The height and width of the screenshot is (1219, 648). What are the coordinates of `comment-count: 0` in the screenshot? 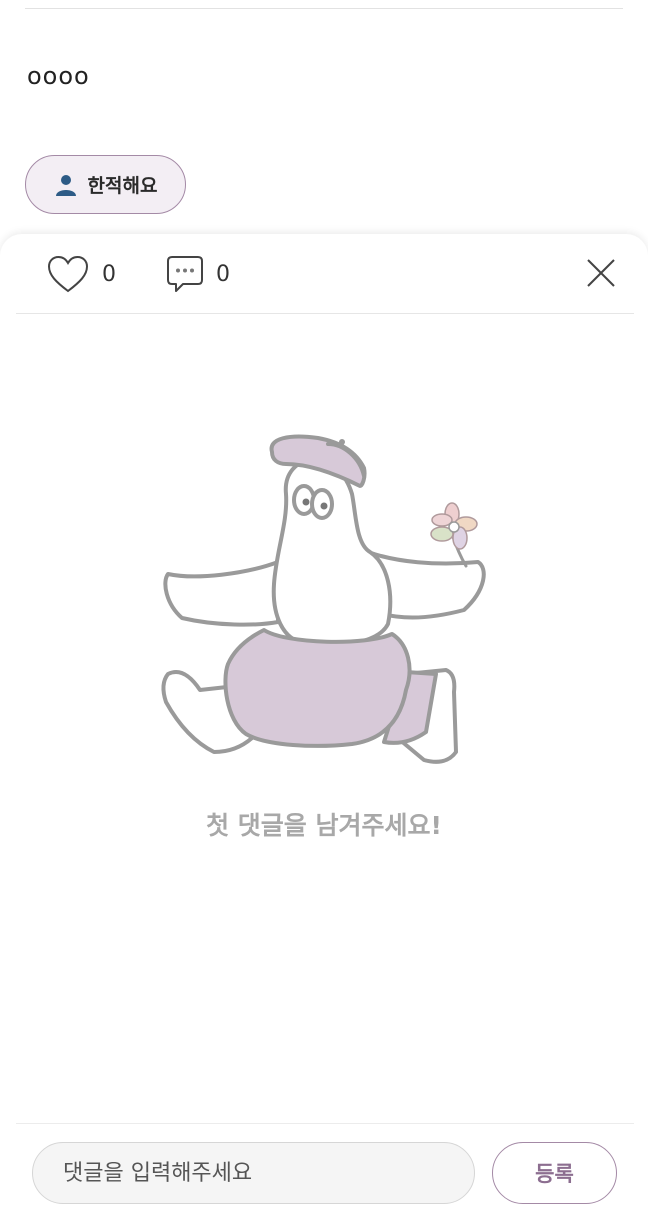 It's located at (223, 274).